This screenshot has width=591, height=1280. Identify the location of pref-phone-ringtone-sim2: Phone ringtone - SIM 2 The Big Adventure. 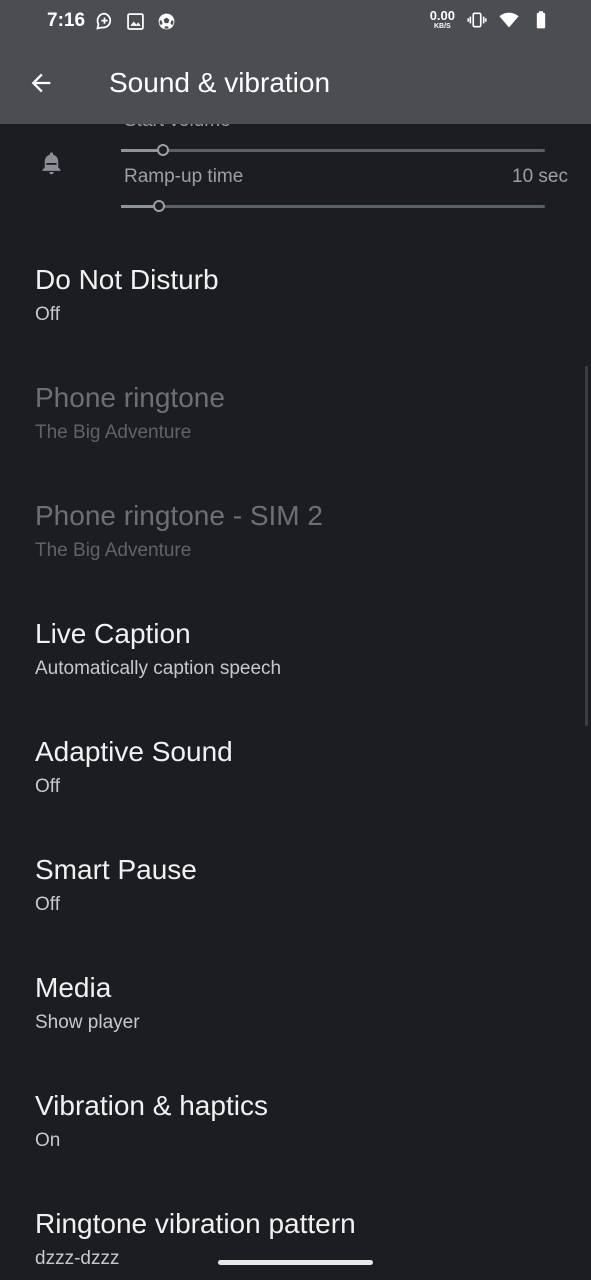
(305, 530).